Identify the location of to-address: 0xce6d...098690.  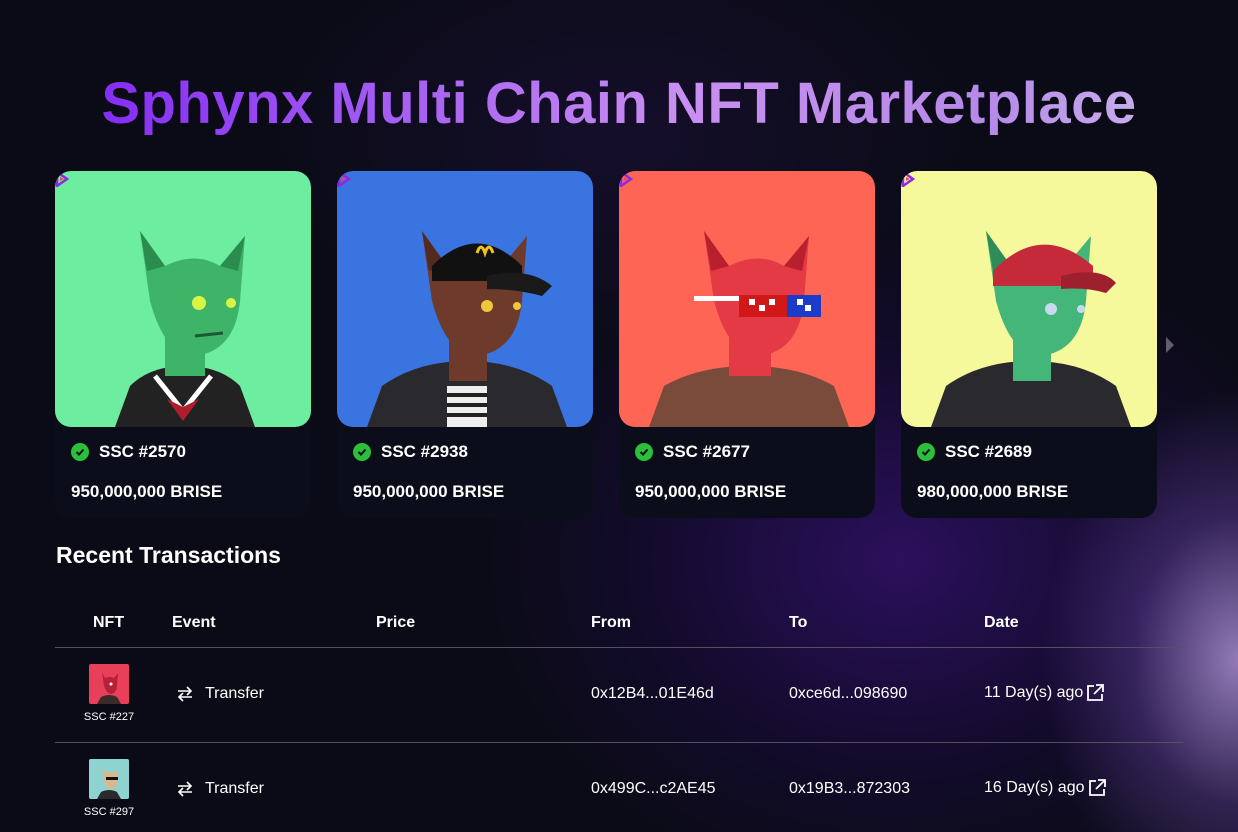
(848, 694).